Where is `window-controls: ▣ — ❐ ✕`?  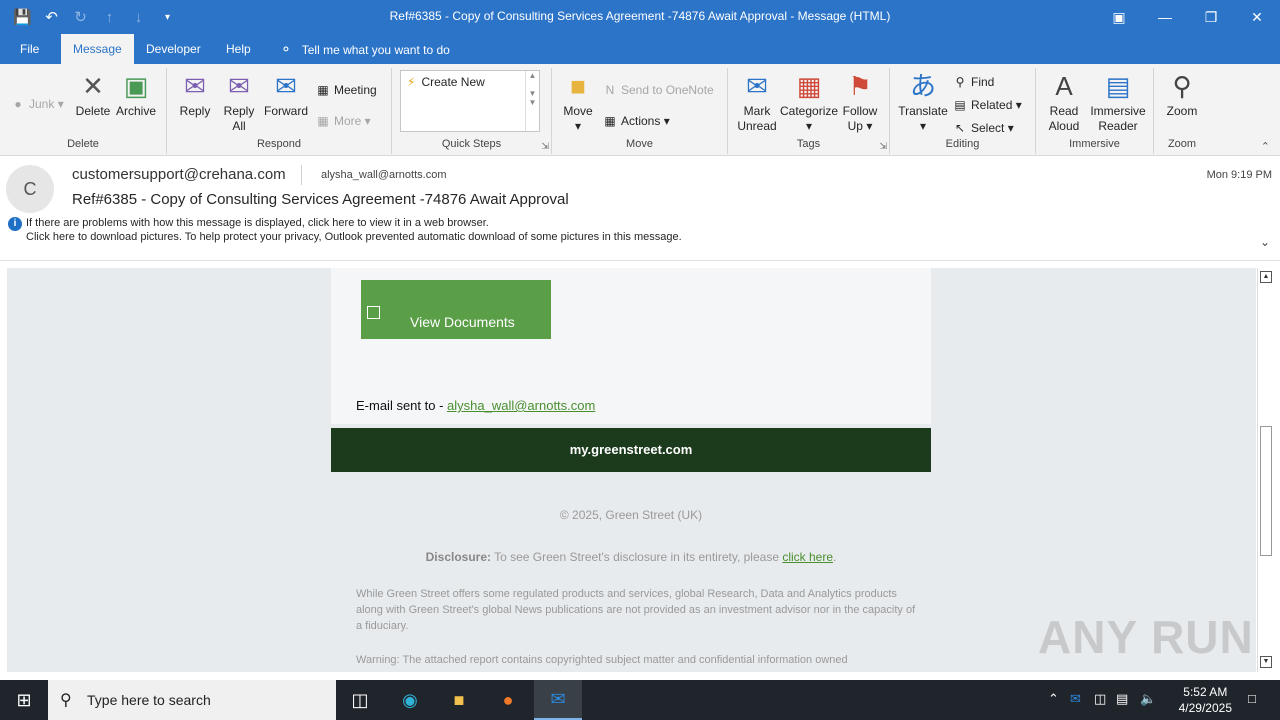
window-controls: ▣ — ❐ ✕ is located at coordinates (1188, 17).